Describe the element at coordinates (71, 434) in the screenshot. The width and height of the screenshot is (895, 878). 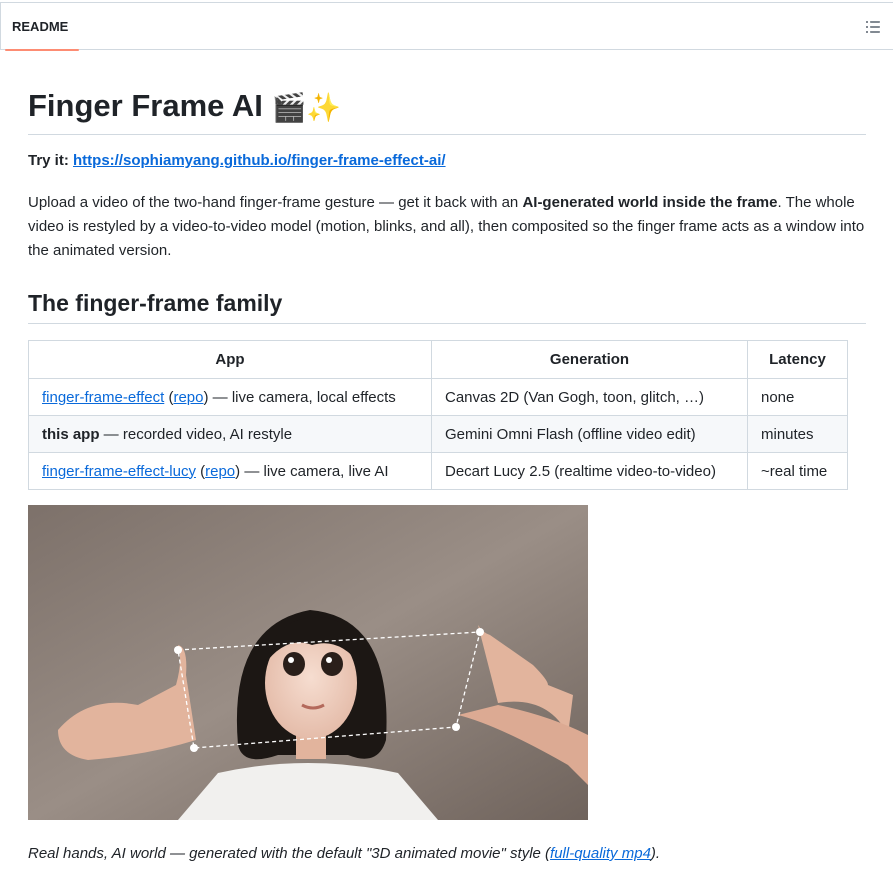
I see `app-bold-name: this app` at that location.